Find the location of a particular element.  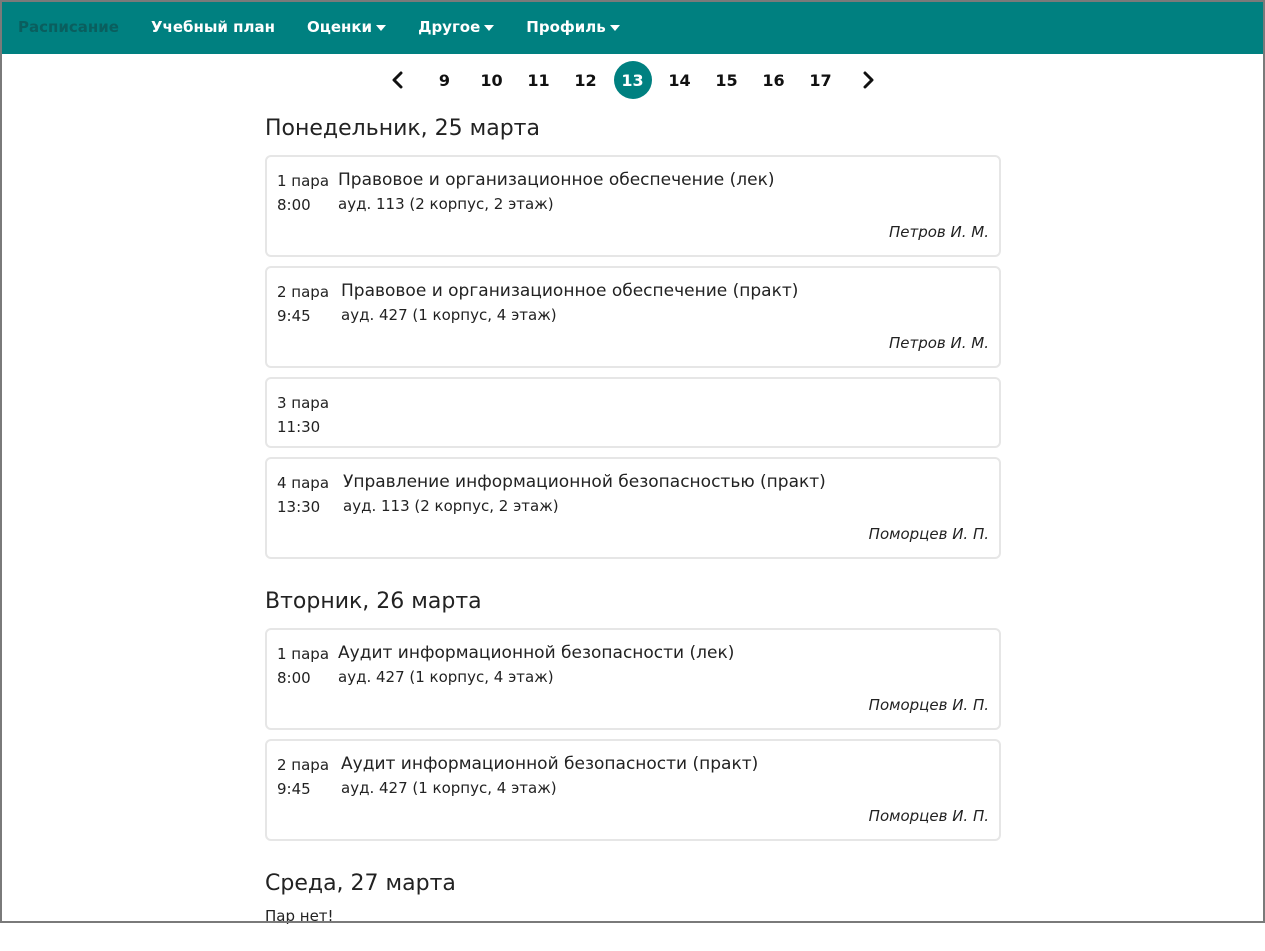

nav-item-label: Расписание is located at coordinates (68, 27).